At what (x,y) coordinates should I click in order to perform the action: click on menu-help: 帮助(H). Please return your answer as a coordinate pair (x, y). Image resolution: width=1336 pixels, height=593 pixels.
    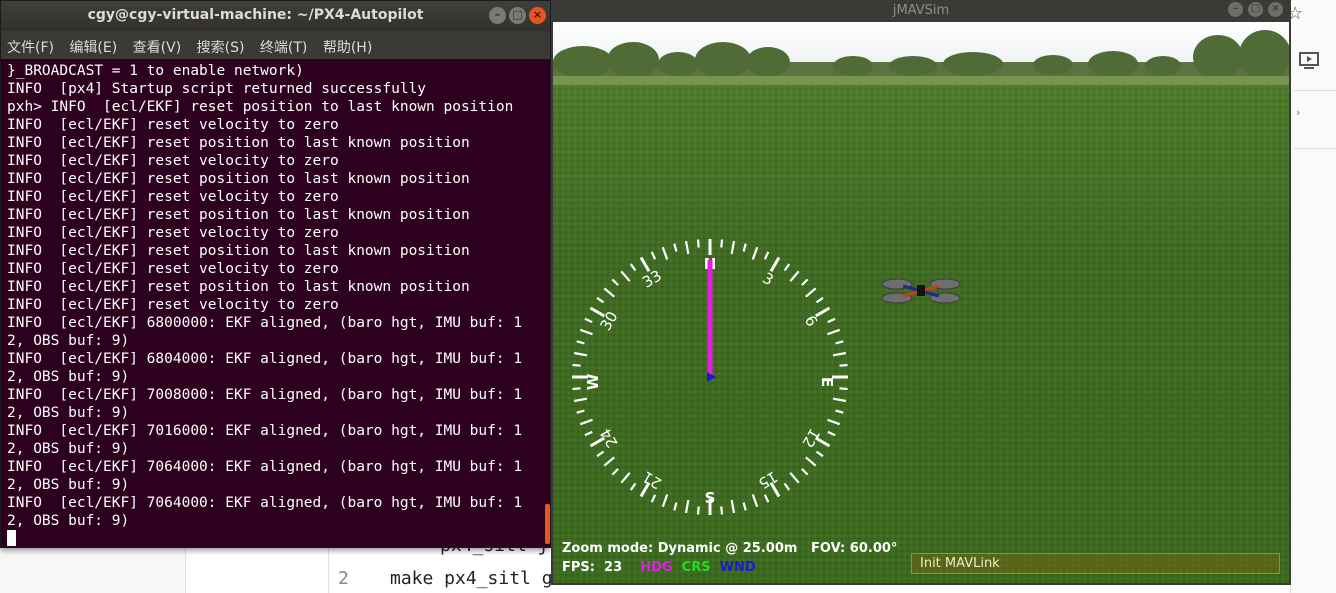
    Looking at the image, I should click on (347, 45).